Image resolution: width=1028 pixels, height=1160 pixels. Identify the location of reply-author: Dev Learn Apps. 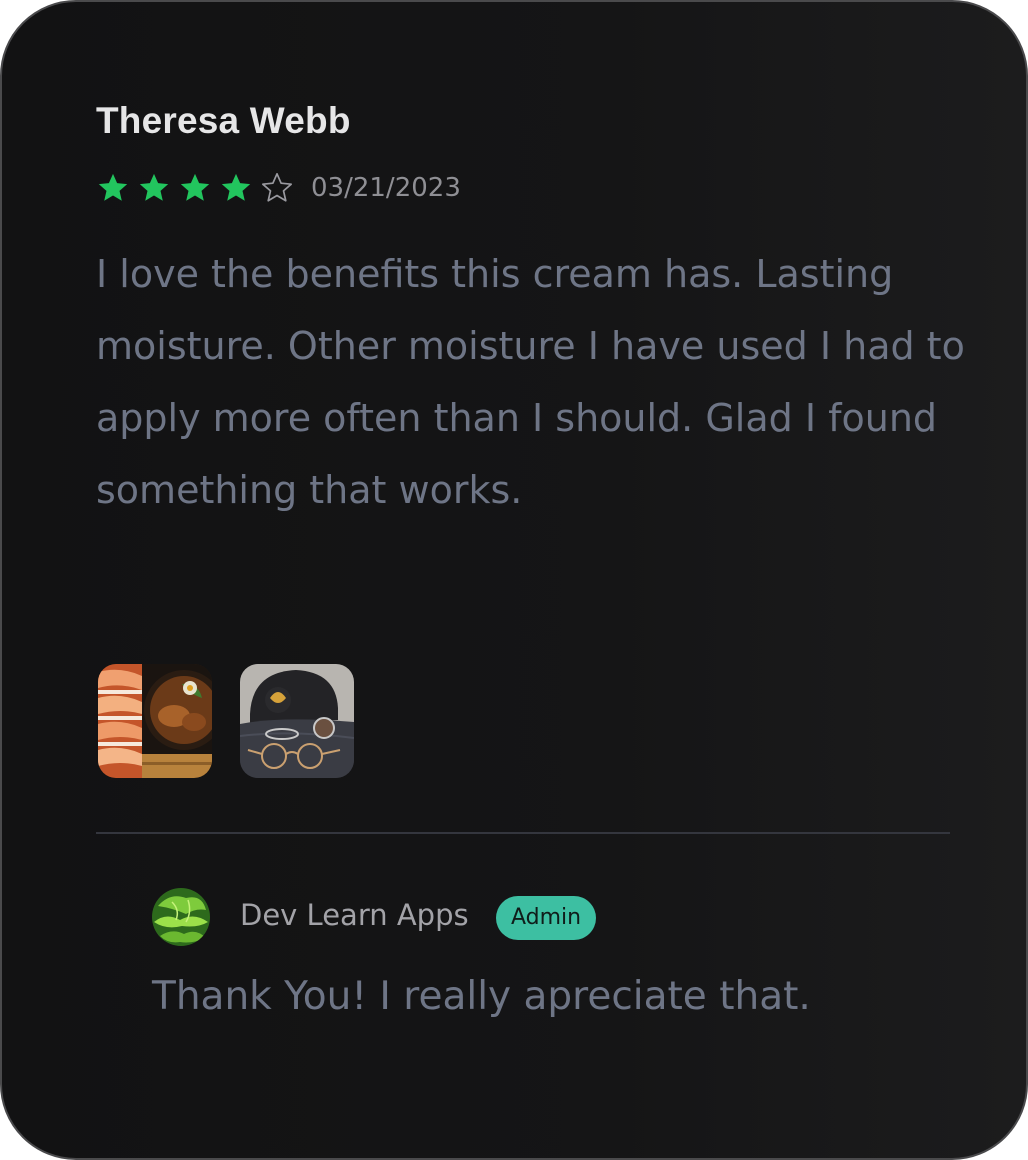
(354, 915).